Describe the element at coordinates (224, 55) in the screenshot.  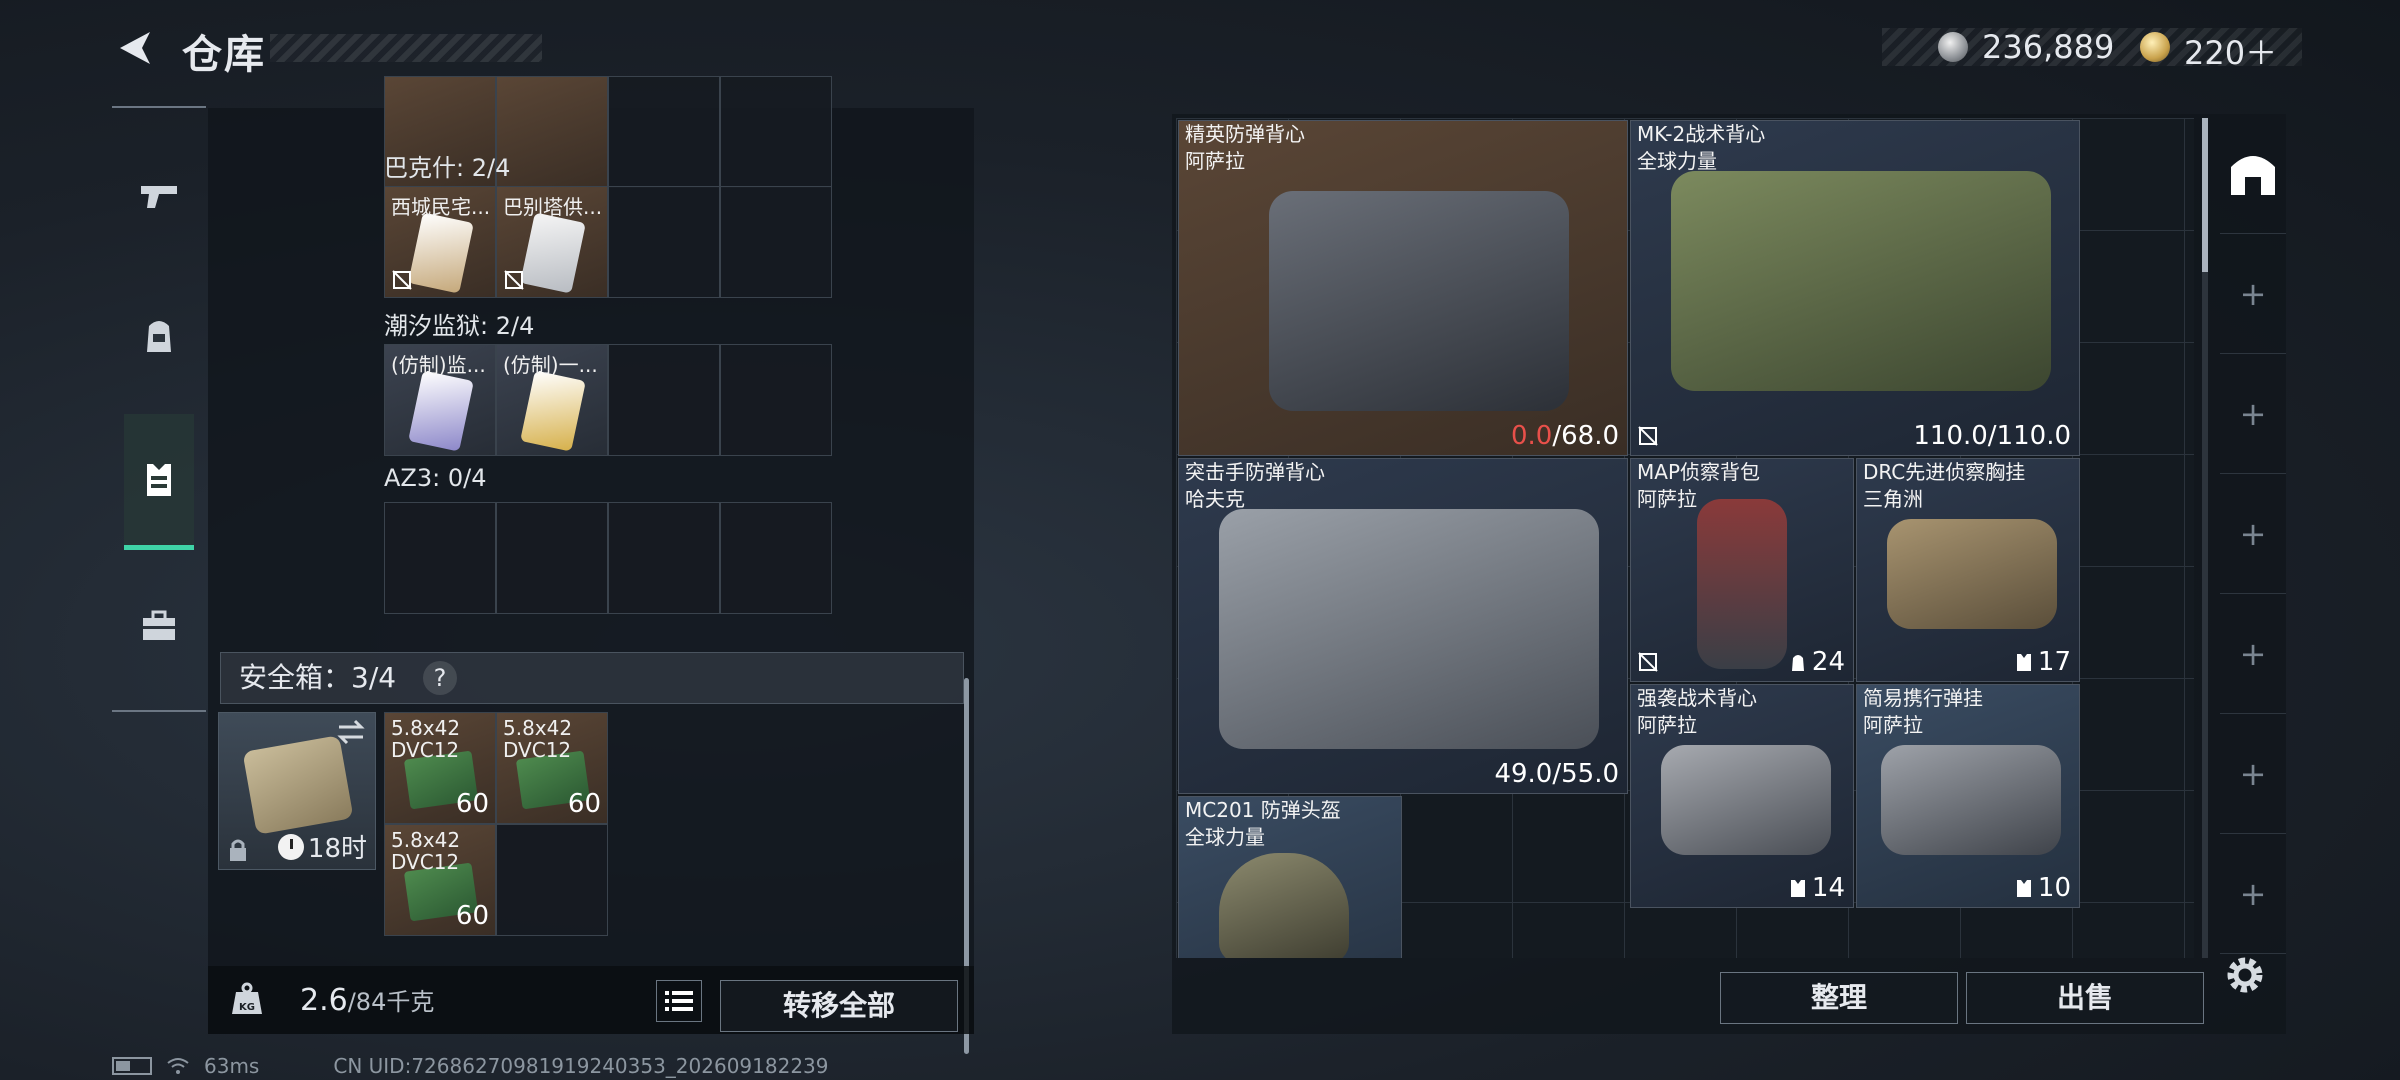
I see `page-title: 仓库` at that location.